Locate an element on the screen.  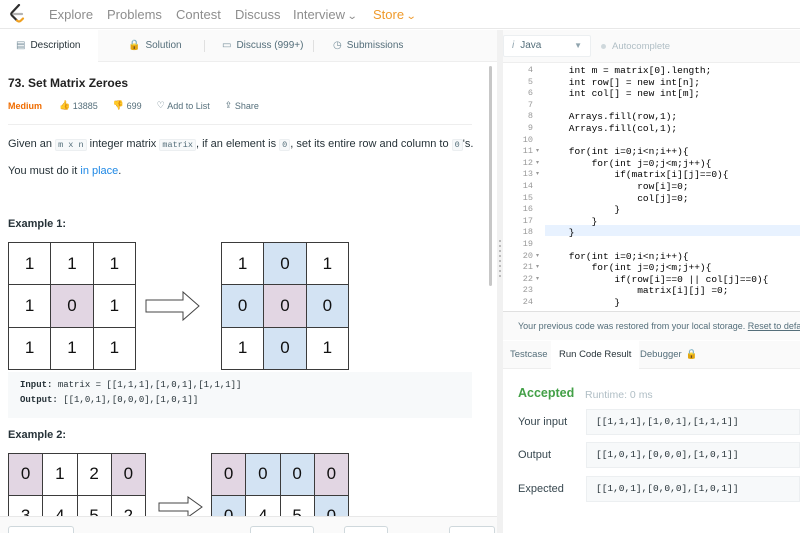
tab-submissions: ◷ Submissions is located at coordinates (368, 46).